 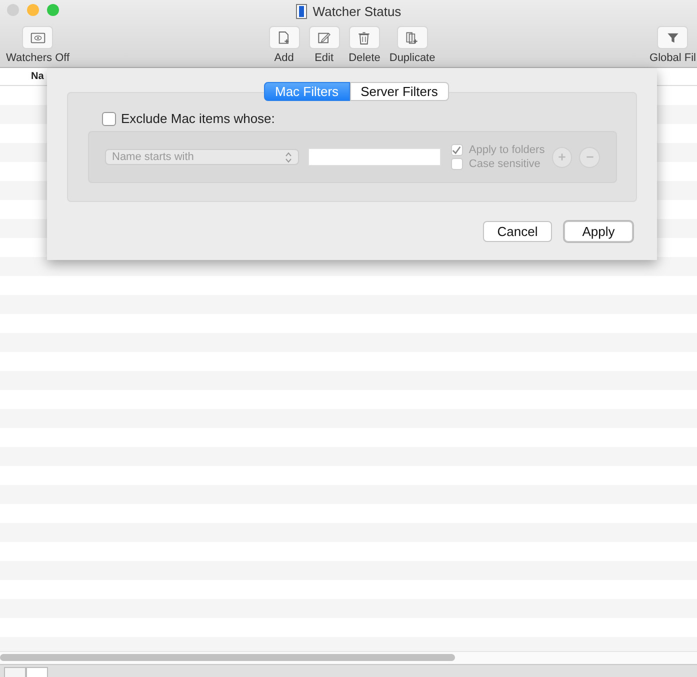 What do you see at coordinates (198, 118) in the screenshot?
I see `checkbox-label: Exclude Mac items whose:` at bounding box center [198, 118].